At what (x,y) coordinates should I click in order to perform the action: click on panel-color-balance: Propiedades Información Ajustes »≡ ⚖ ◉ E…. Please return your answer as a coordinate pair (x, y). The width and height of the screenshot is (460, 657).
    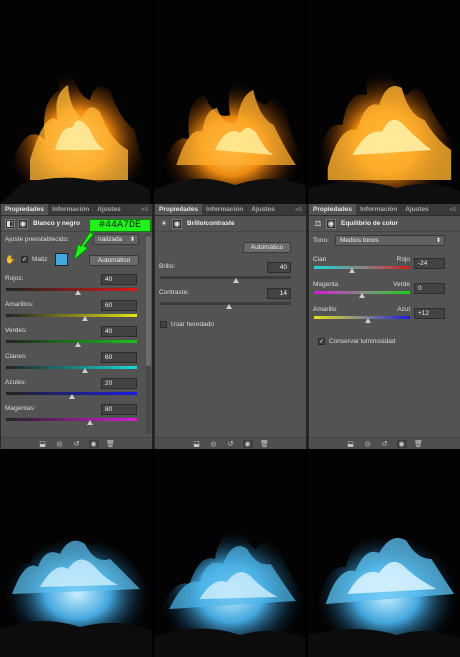
    Looking at the image, I should click on (384, 326).